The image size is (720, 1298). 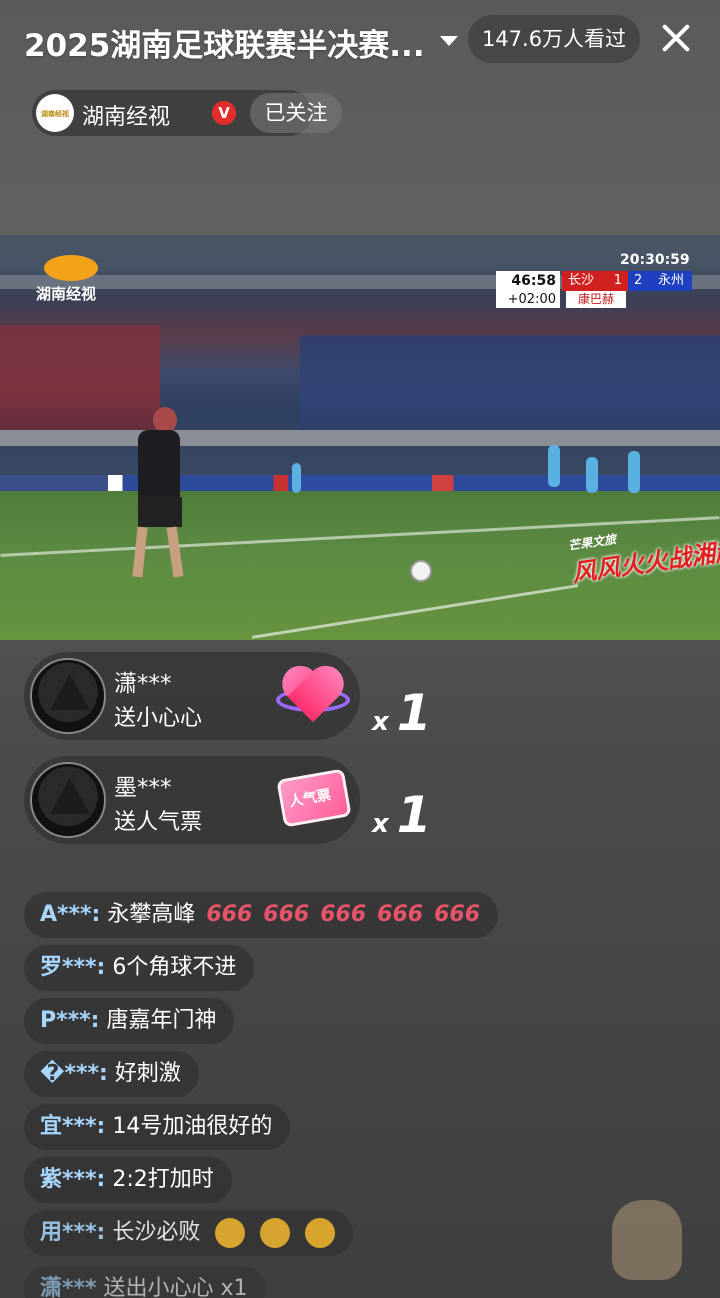 What do you see at coordinates (296, 113) in the screenshot?
I see `follow-button: 已关注` at bounding box center [296, 113].